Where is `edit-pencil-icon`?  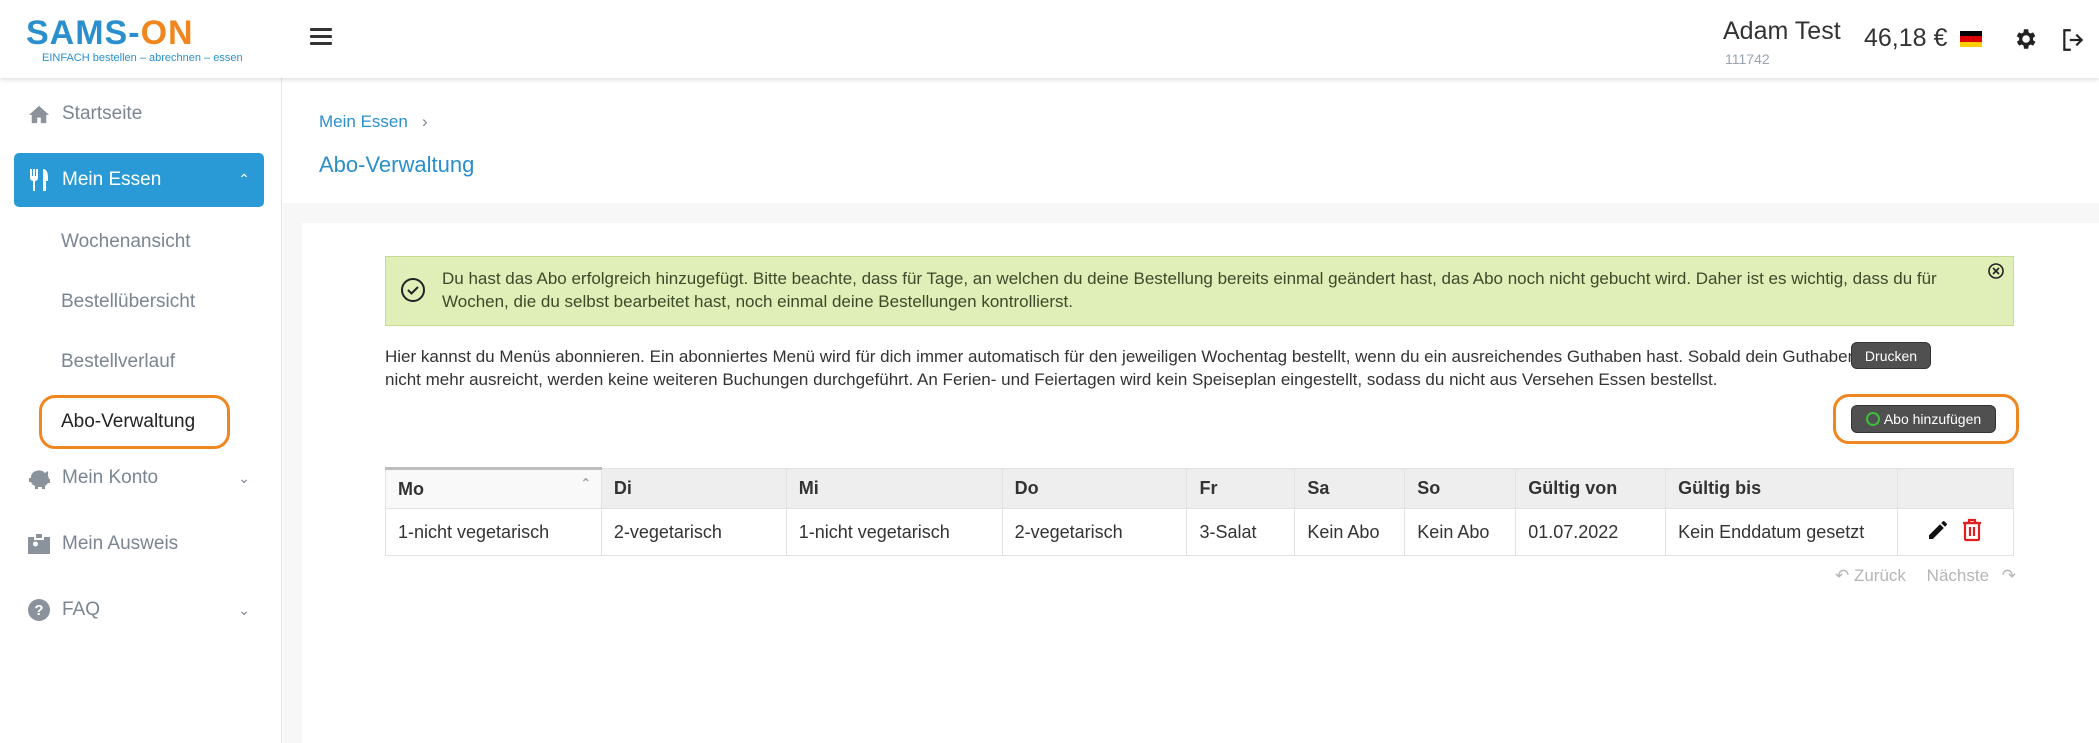 edit-pencil-icon is located at coordinates (1938, 532).